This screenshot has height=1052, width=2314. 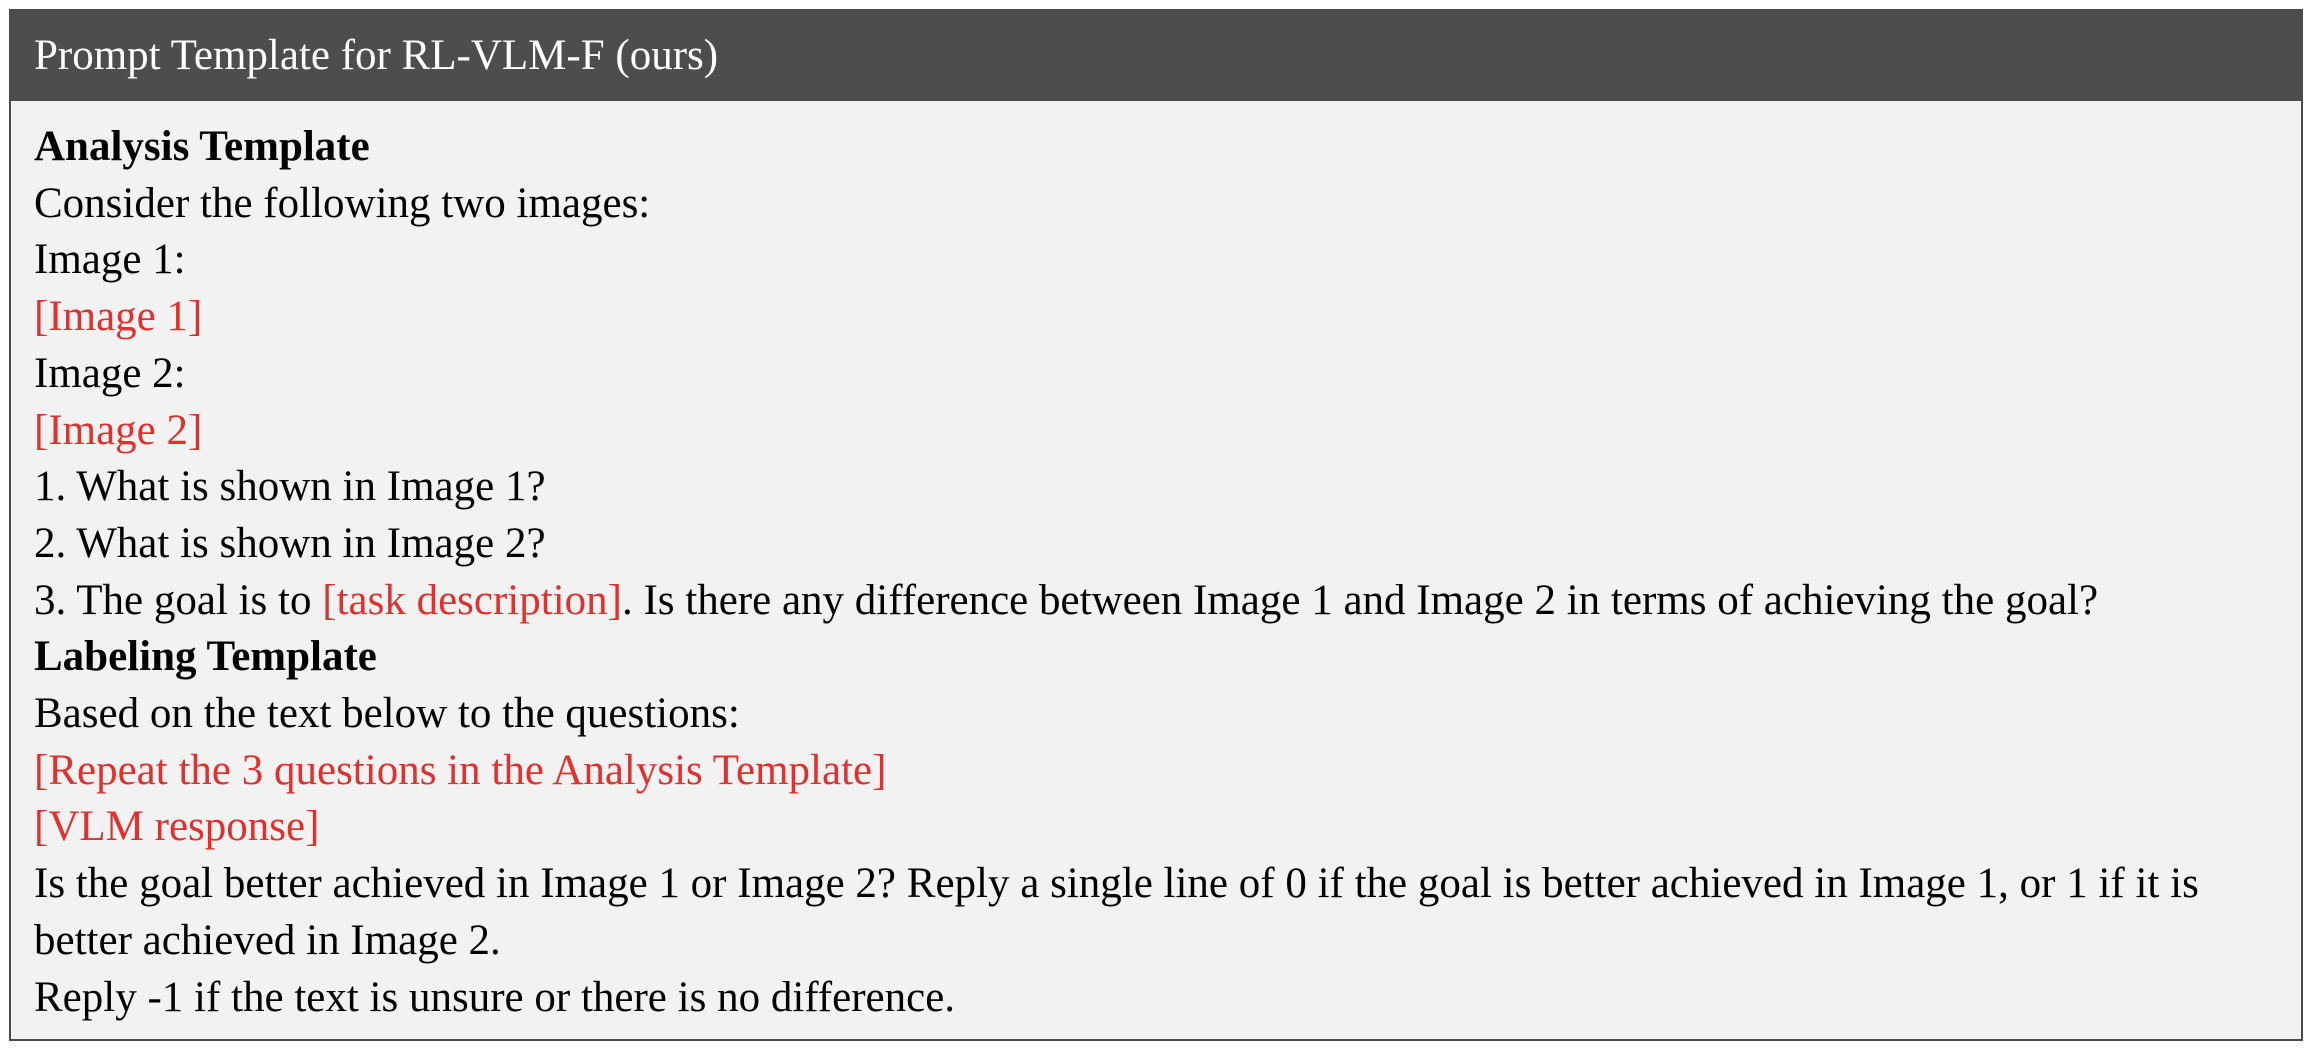 I want to click on image1-label: Image 1:, so click(x=110, y=260).